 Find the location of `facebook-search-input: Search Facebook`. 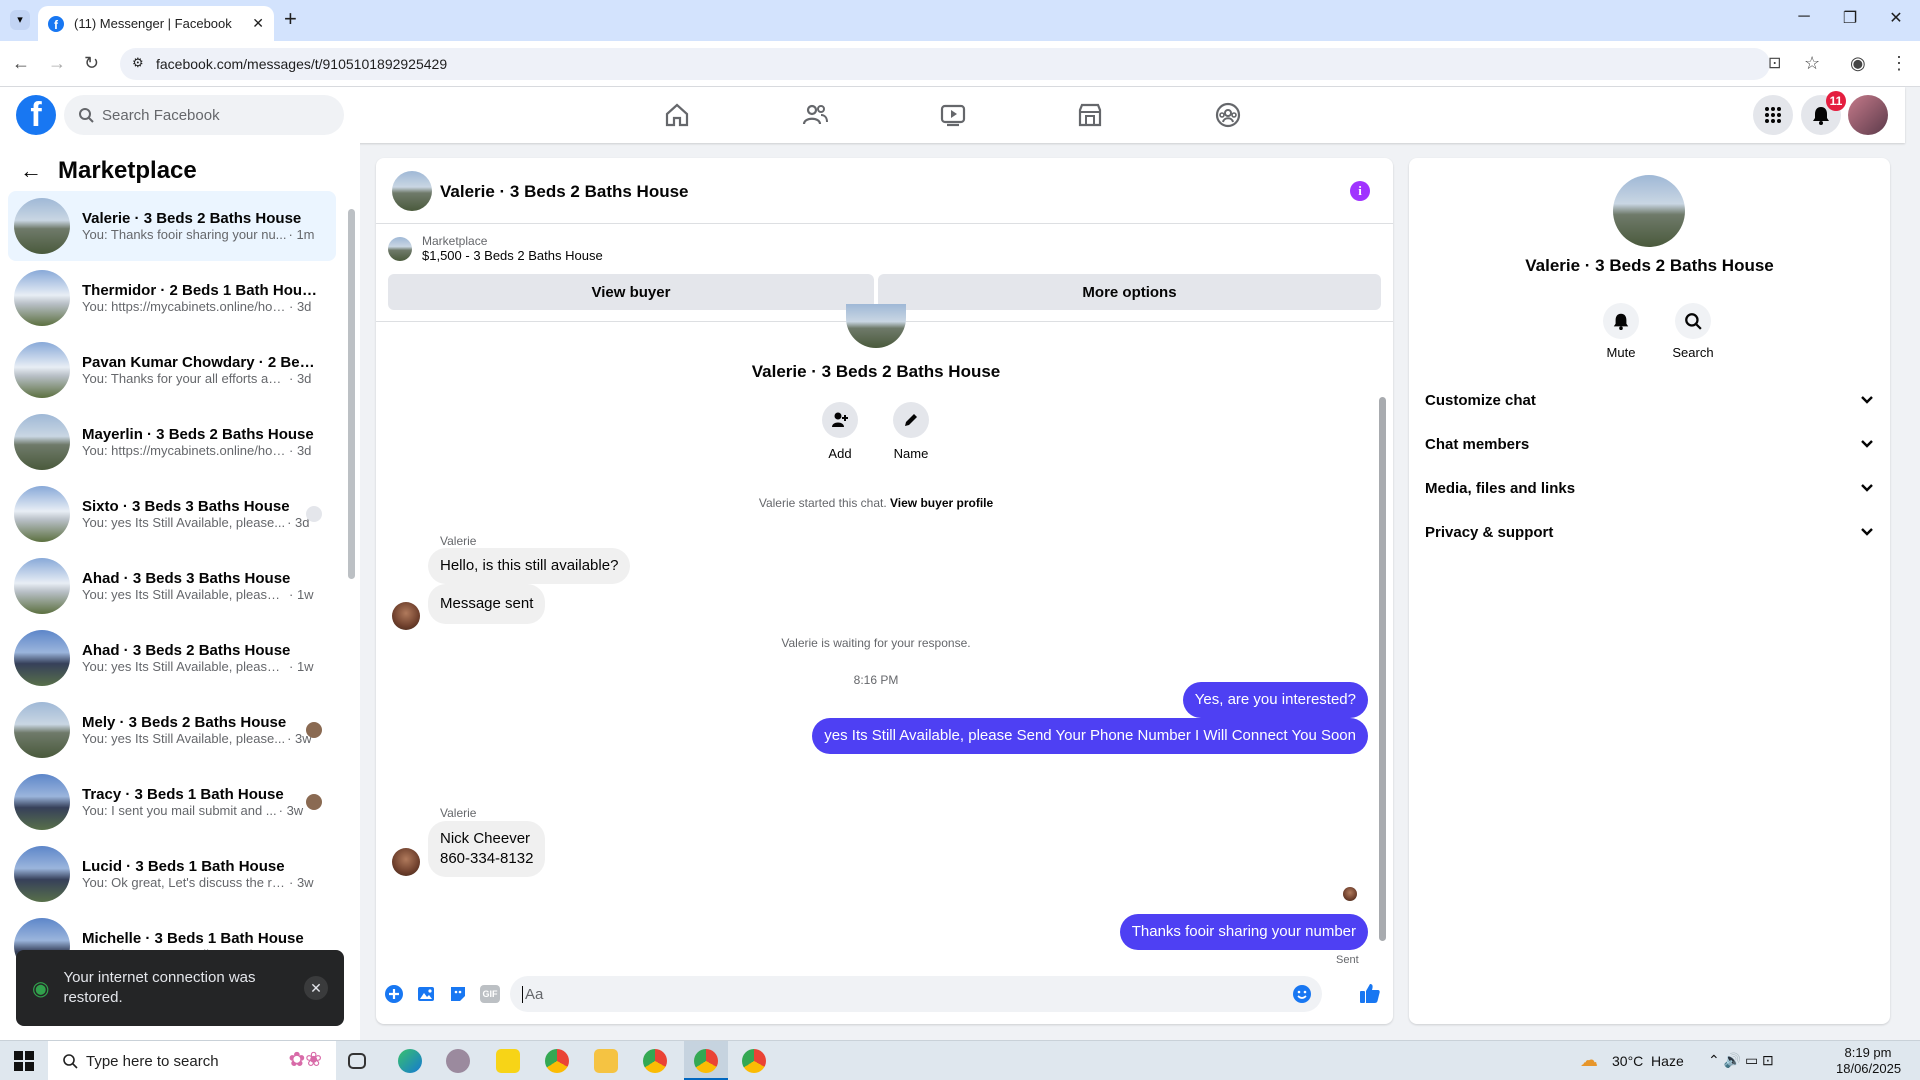

facebook-search-input: Search Facebook is located at coordinates (204, 115).